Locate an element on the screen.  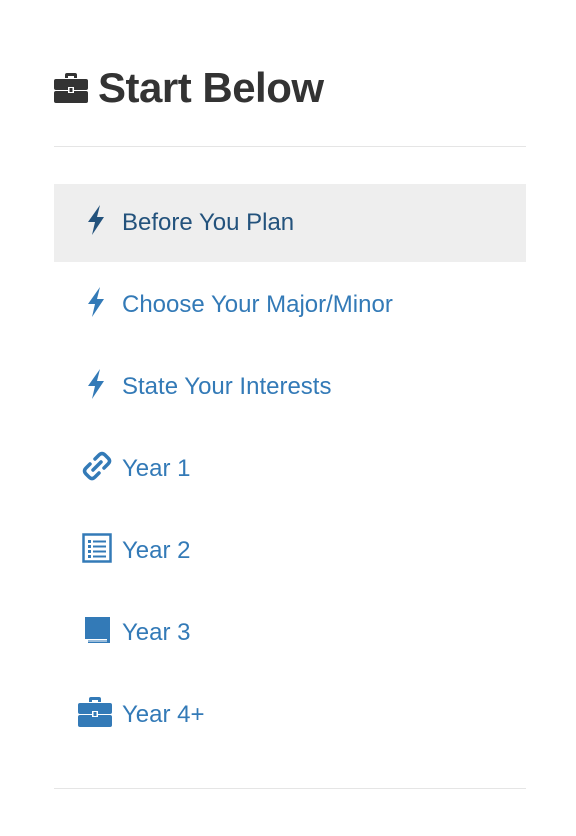
nav-item-choose-major-minor: Choose Your Major/Minor is located at coordinates (290, 305).